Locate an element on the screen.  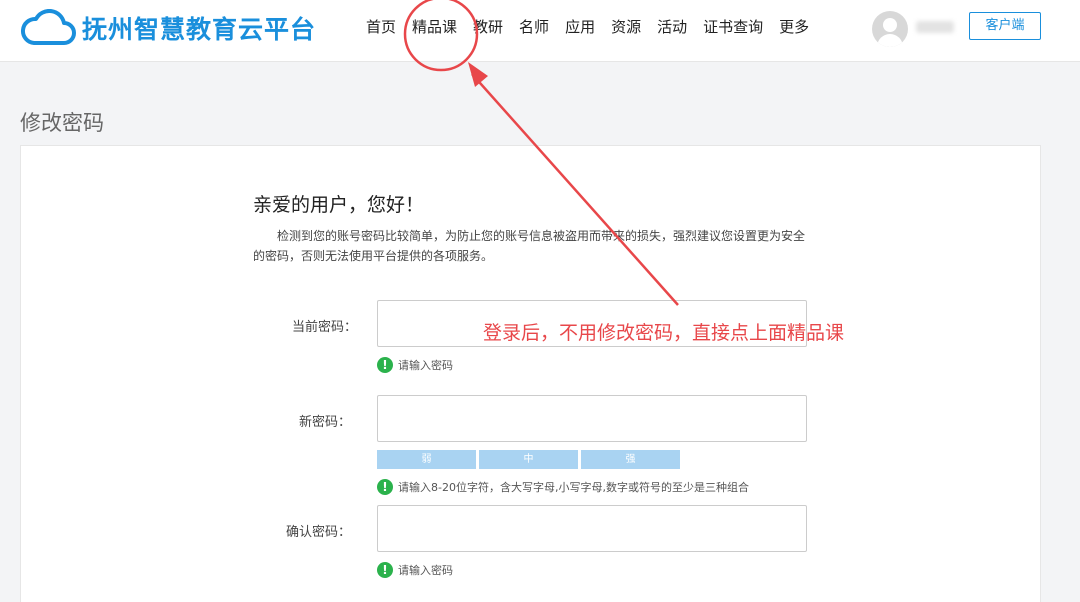
annotation-arrow-head is located at coordinates (478, 74).